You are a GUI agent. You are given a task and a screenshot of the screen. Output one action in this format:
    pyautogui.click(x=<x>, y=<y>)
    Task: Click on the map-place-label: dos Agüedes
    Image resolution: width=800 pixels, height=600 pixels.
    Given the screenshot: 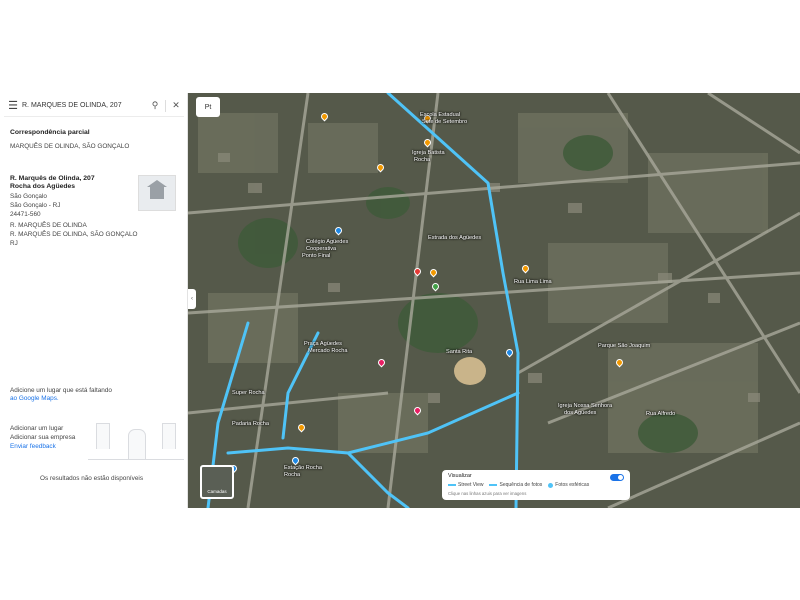 What is the action you would take?
    pyautogui.click(x=580, y=413)
    